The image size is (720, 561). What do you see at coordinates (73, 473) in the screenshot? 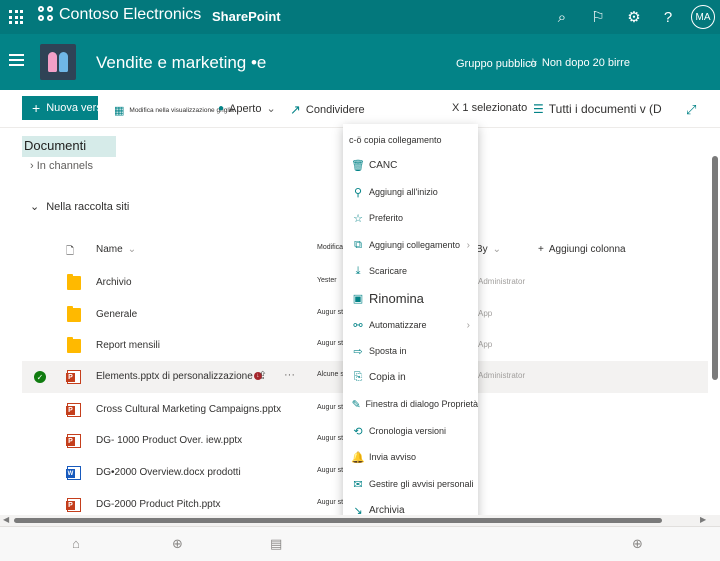
I see `word-file-icon` at bounding box center [73, 473].